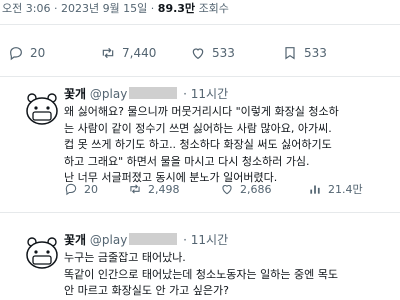  What do you see at coordinates (256, 189) in the screenshot?
I see `like-count: 2,686` at bounding box center [256, 189].